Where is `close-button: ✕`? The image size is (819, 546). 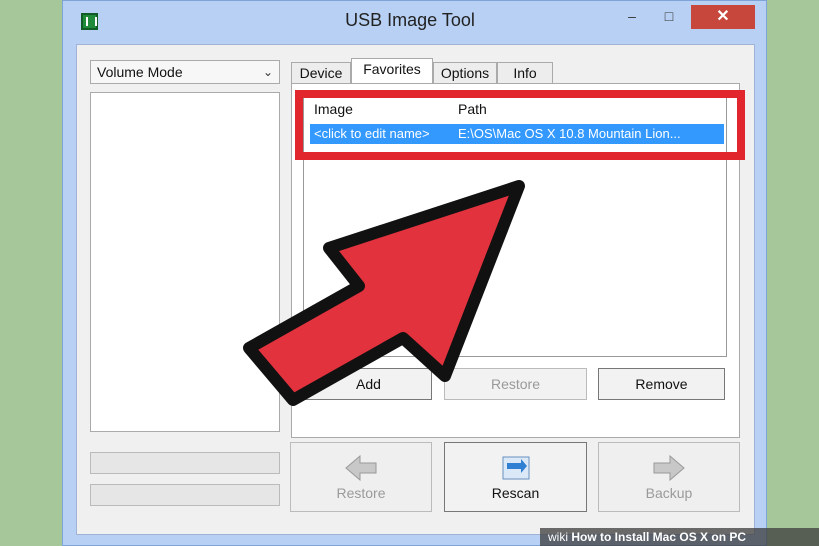
close-button: ✕ is located at coordinates (723, 17).